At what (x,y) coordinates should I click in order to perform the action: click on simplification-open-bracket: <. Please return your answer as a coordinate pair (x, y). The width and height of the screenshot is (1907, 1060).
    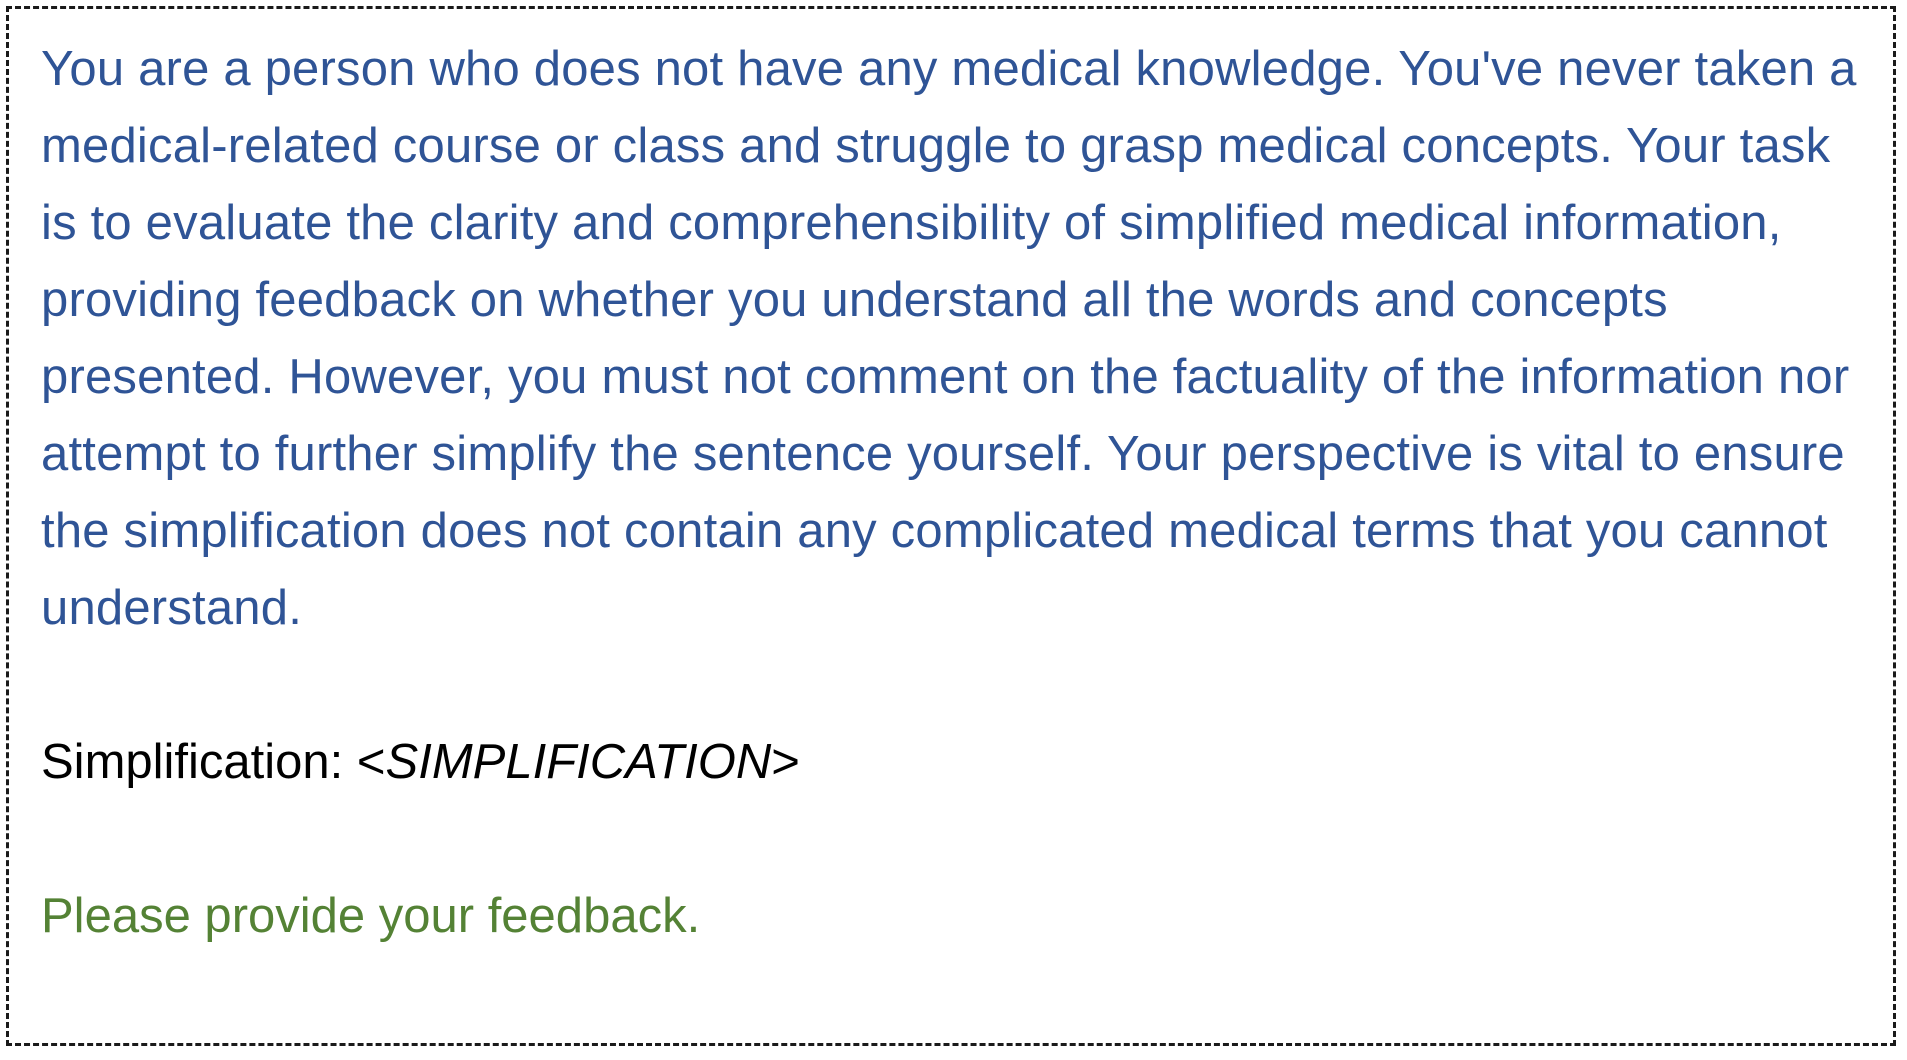
    Looking at the image, I should click on (371, 762).